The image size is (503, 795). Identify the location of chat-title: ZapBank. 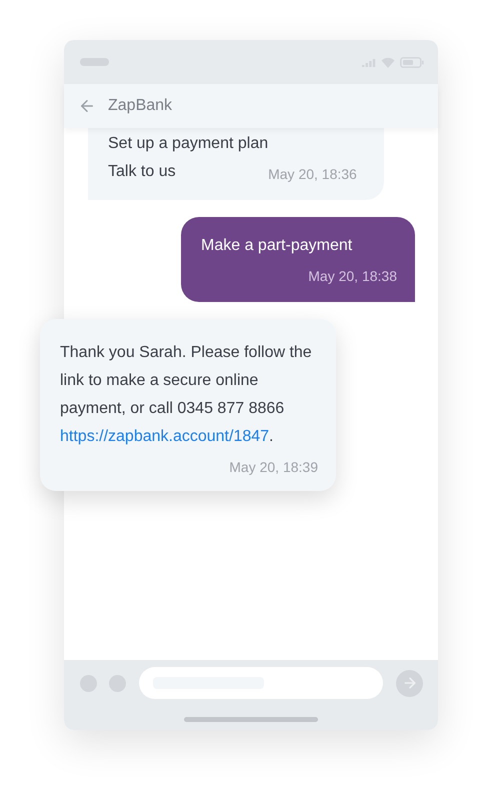
(140, 106).